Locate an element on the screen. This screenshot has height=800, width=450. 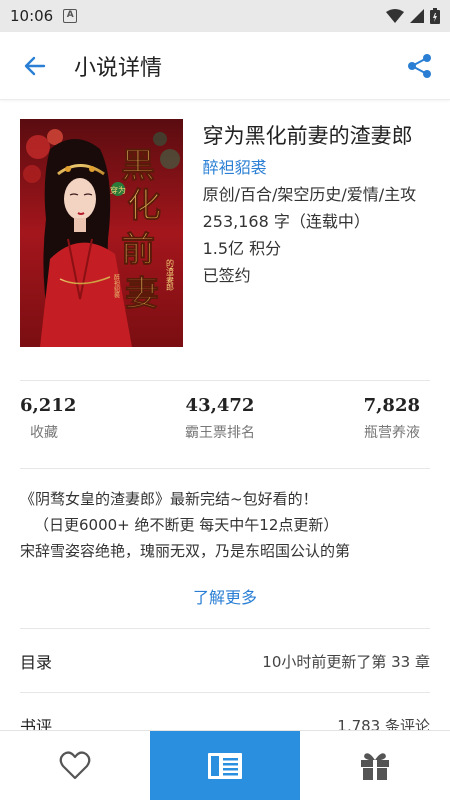
book-stats: 6,212 收藏 43,472 霸王票排名 7,828 瓶营养液 is located at coordinates (225, 427).